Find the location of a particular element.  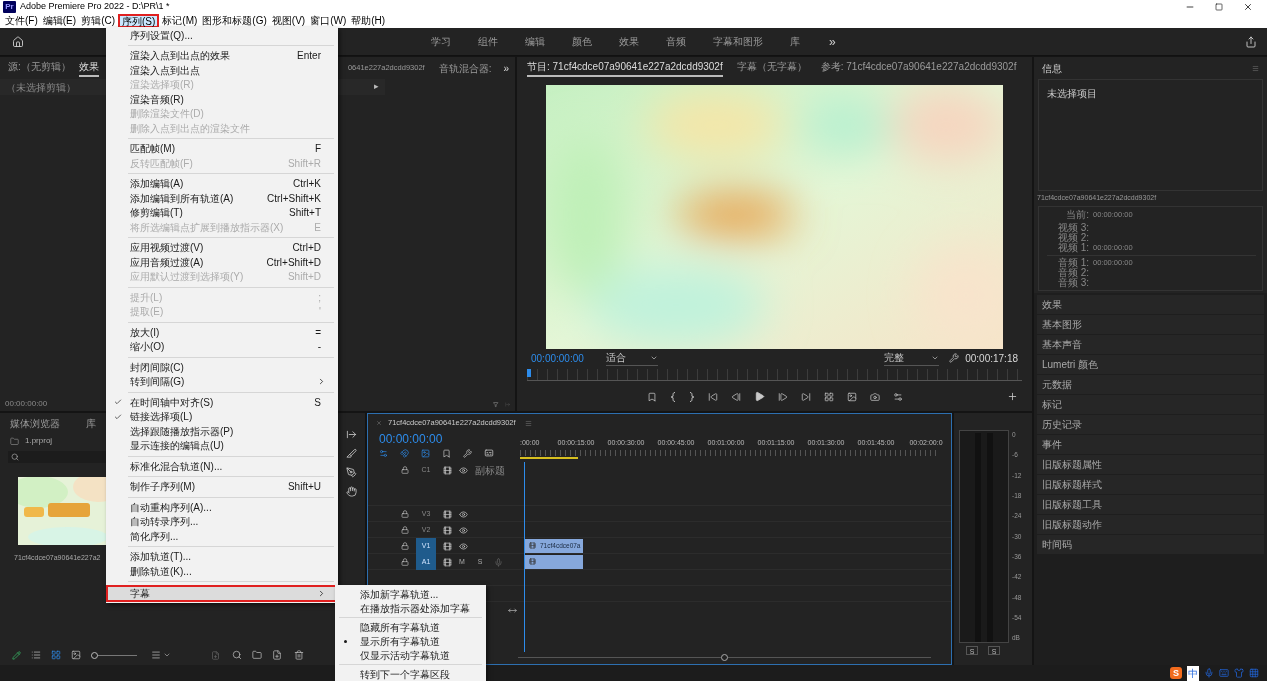

menu-item: 添加编辑到所有轨道(A) Ctrl+Shift+K is located at coordinates (222, 198).